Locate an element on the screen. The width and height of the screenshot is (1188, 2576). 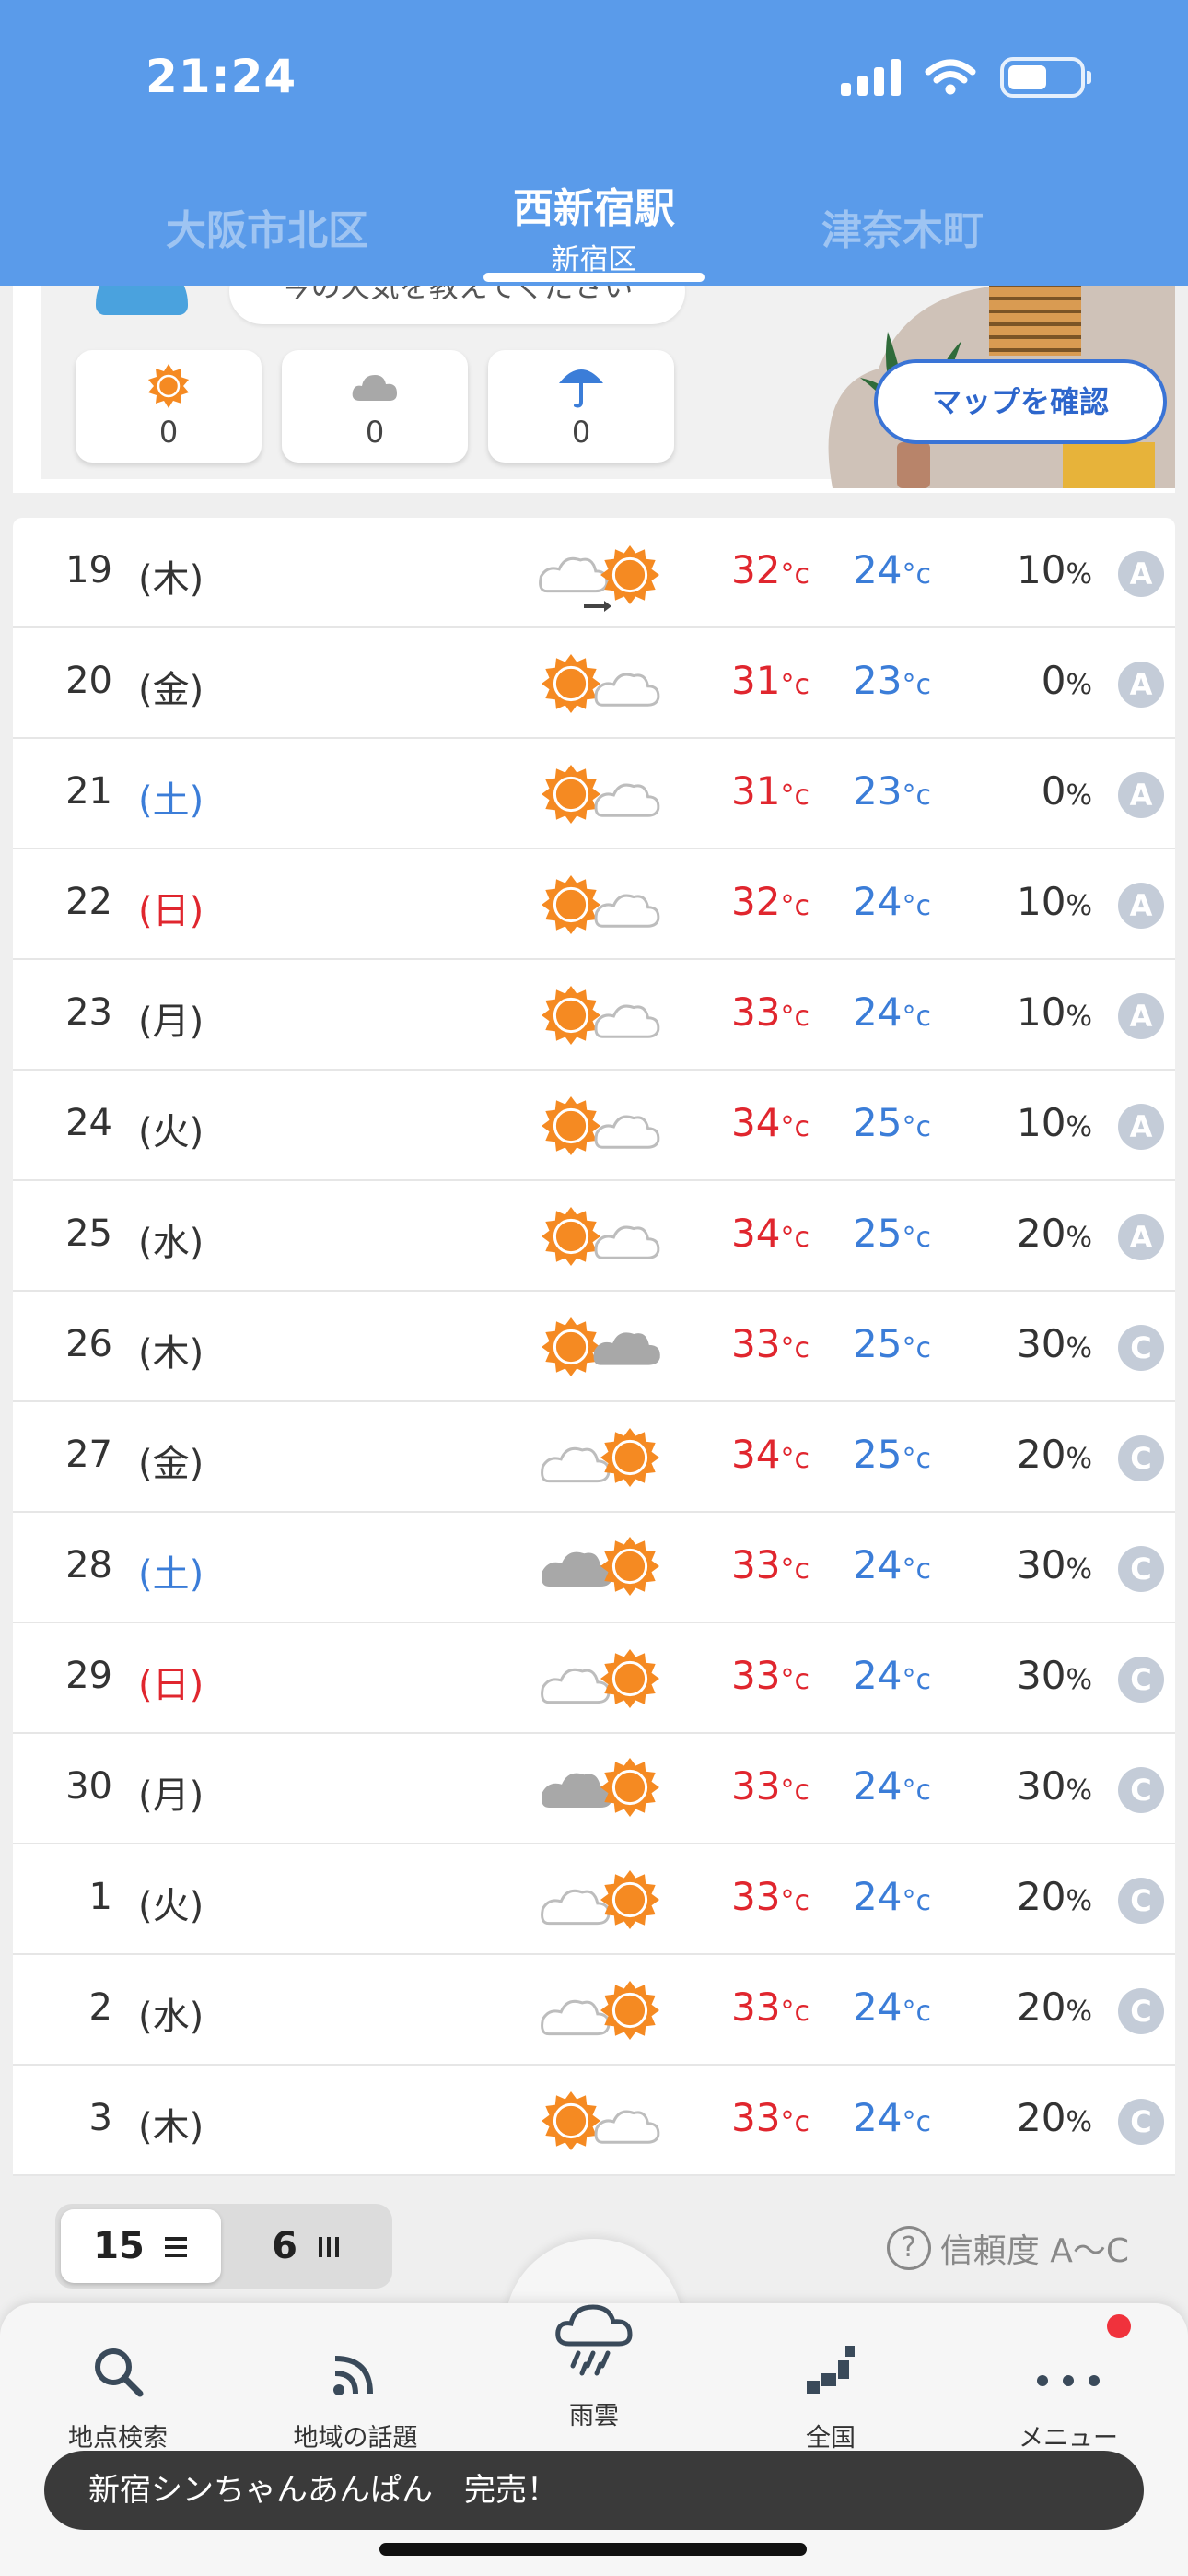
location-tab-next: 津奈木町 is located at coordinates (903, 227).